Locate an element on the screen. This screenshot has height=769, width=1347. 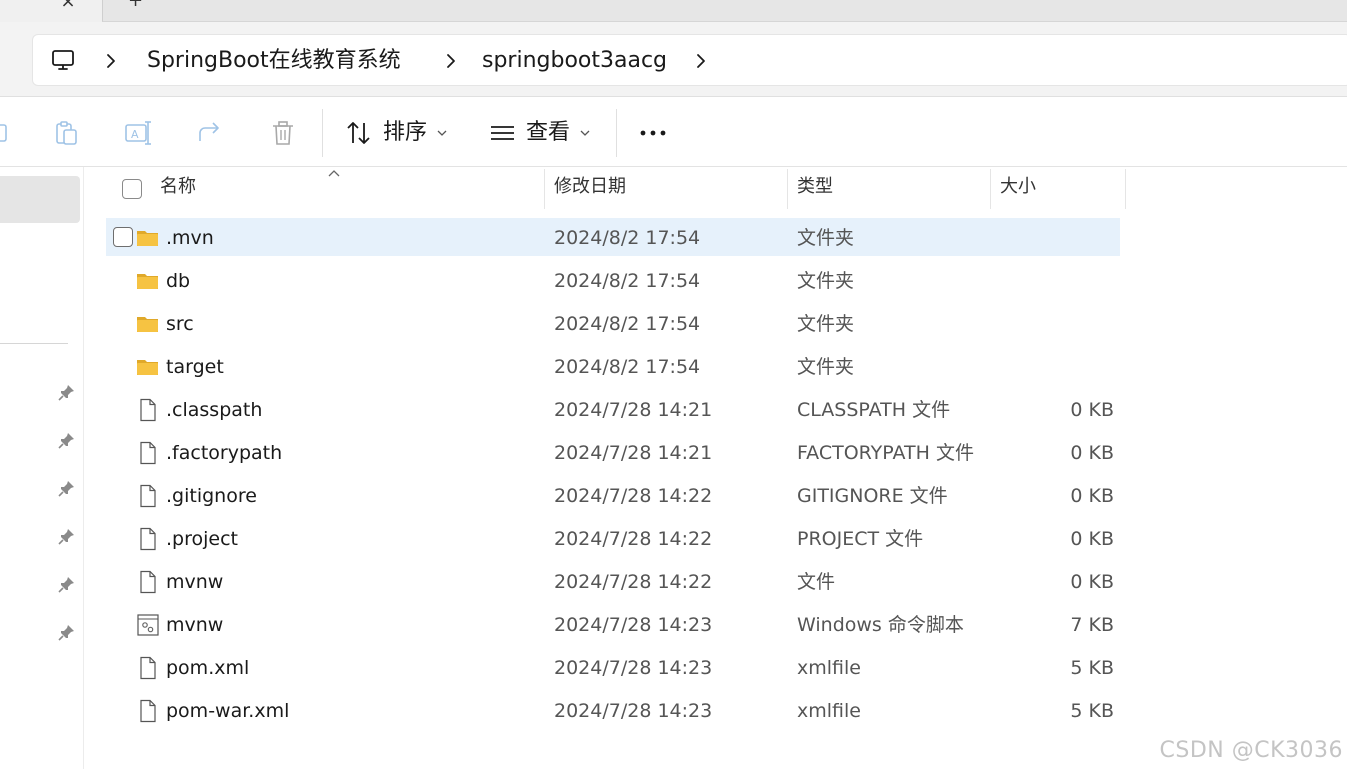
share-icon is located at coordinates (211, 133).